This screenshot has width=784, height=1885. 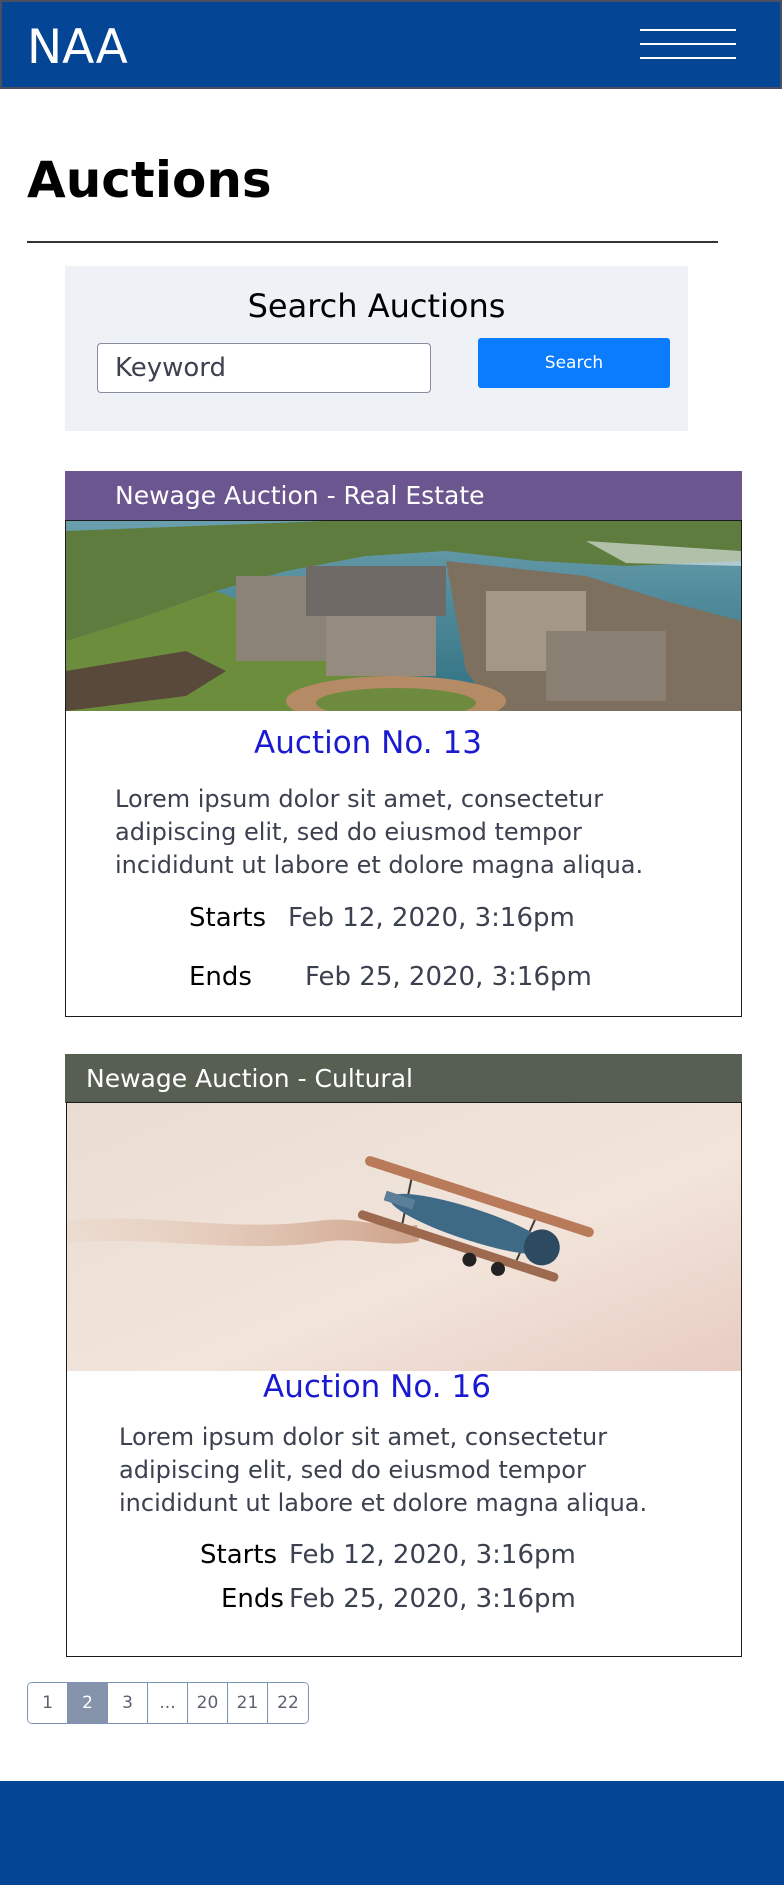 What do you see at coordinates (403, 616) in the screenshot?
I see `coastal-castle-aerial-photo` at bounding box center [403, 616].